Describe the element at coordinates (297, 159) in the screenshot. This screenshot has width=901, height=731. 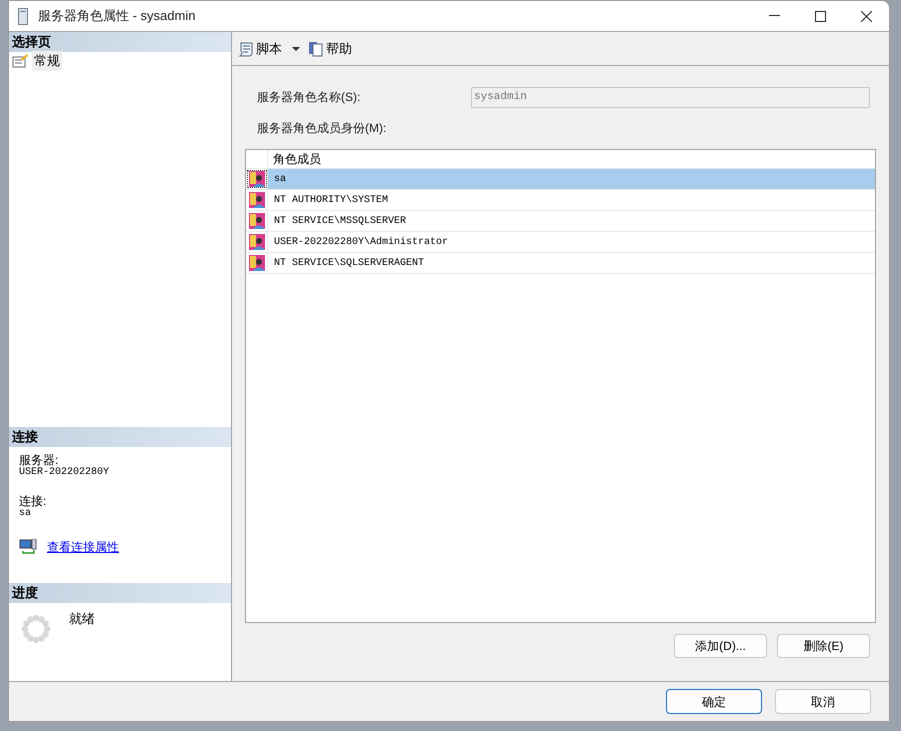
I see `column-header: 角色成员` at that location.